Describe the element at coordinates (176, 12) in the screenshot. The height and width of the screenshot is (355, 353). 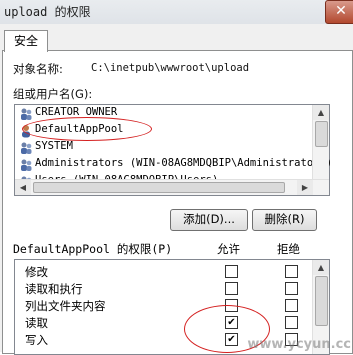
I see `title-bar: upload 的权限 ✕` at that location.